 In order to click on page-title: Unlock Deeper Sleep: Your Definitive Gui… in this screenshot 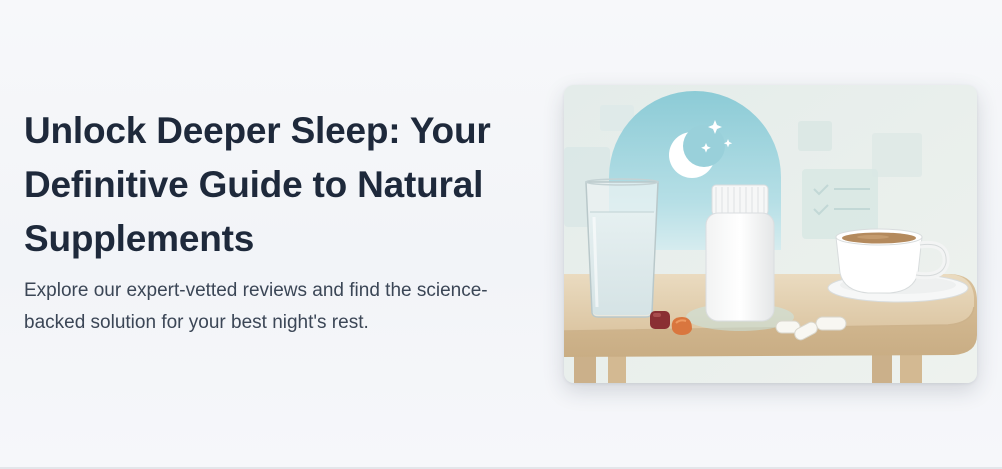, I will do `click(257, 184)`.